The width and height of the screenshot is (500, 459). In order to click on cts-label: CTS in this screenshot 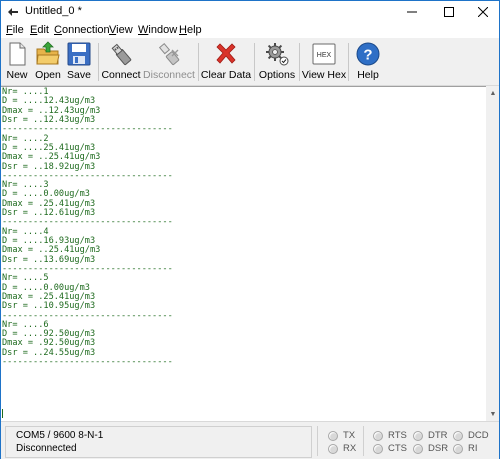, I will do `click(397, 448)`.